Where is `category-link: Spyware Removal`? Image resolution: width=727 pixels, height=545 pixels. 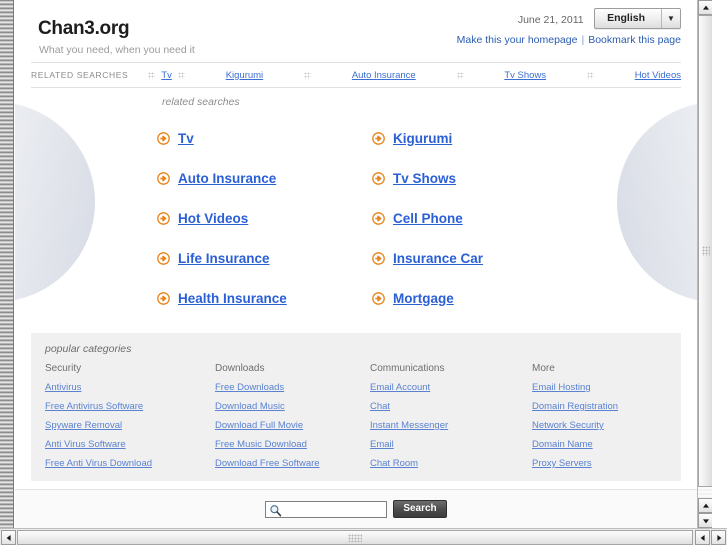 category-link: Spyware Removal is located at coordinates (130, 425).